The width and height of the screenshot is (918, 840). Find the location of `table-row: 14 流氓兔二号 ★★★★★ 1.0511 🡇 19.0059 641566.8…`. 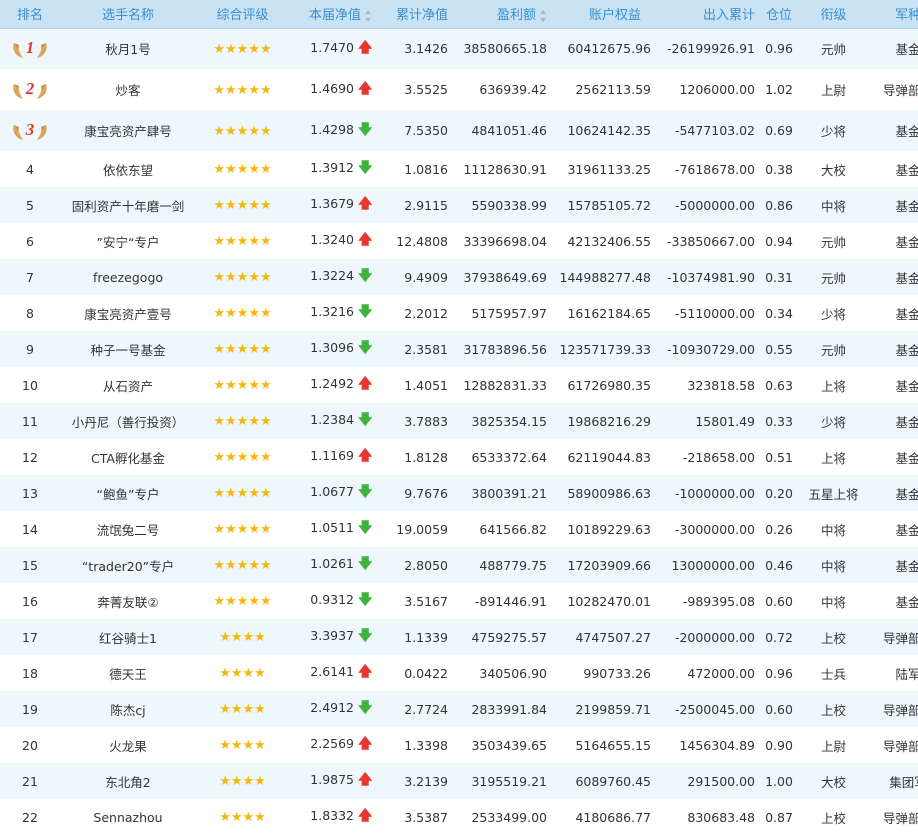

table-row: 14 流氓兔二号 ★★★★★ 1.0511 🡇 19.0059 641566.8… is located at coordinates (459, 529).